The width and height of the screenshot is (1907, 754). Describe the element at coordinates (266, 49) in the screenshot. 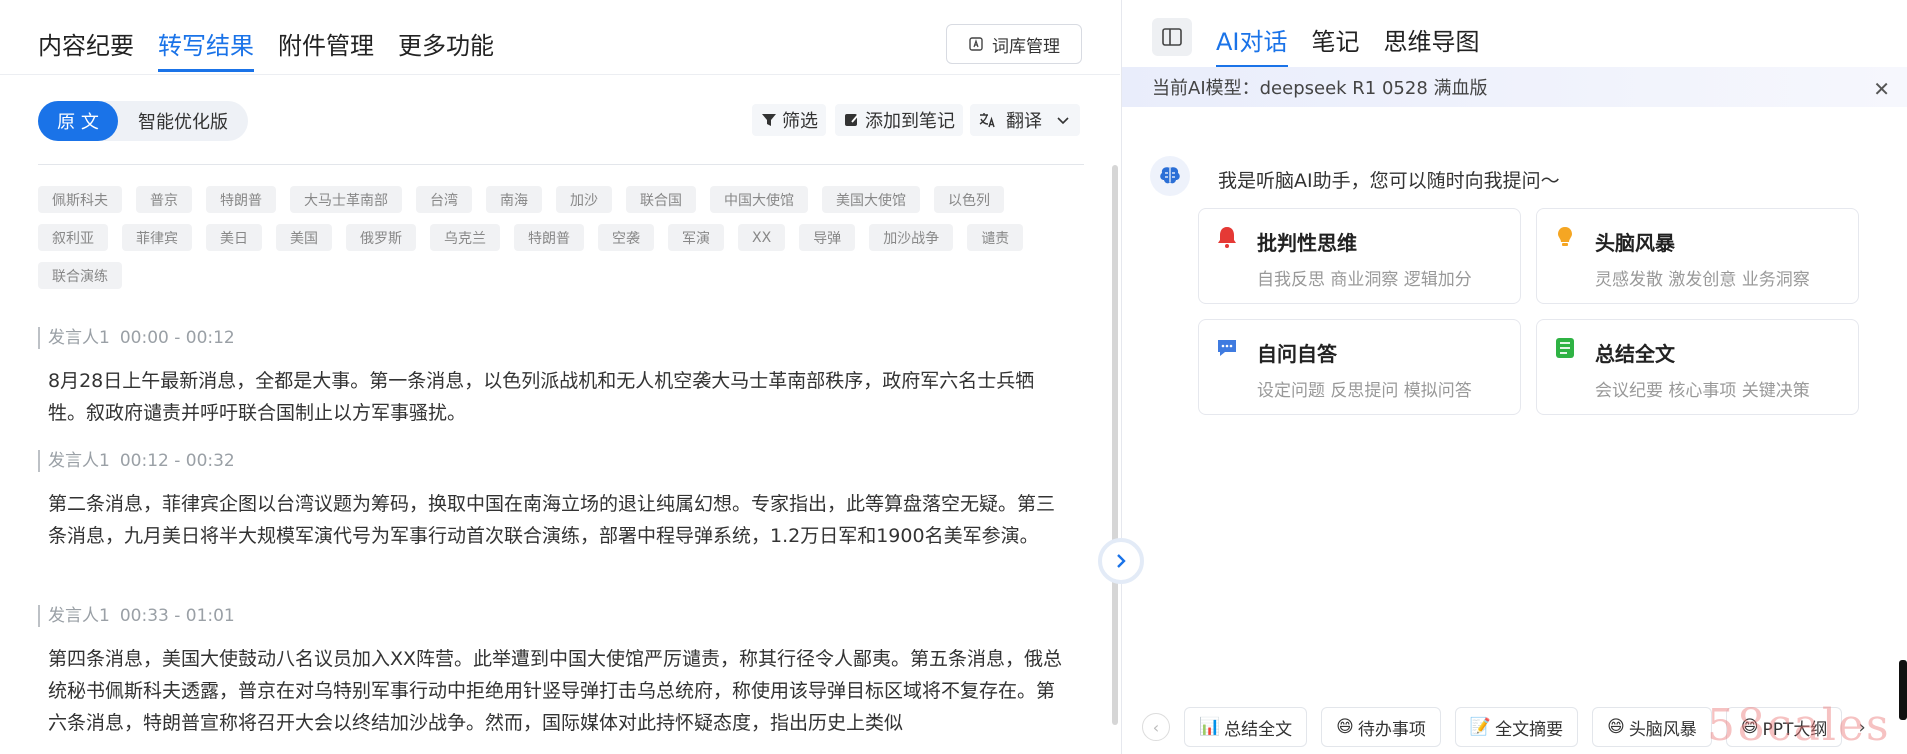

I see `top-tabs: 内容纪要 转写结果 附件管理 更多功能` at that location.